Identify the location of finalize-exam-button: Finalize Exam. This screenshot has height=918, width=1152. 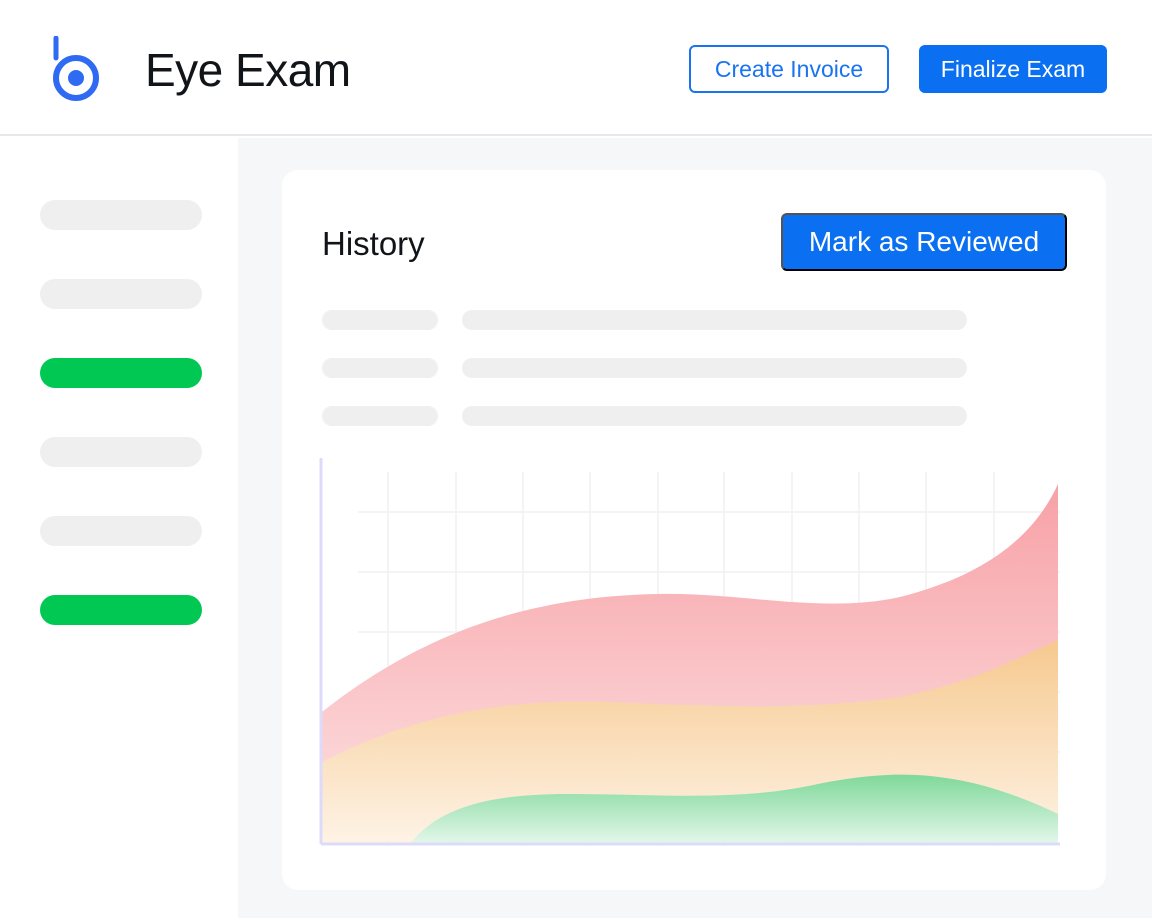
(1013, 69).